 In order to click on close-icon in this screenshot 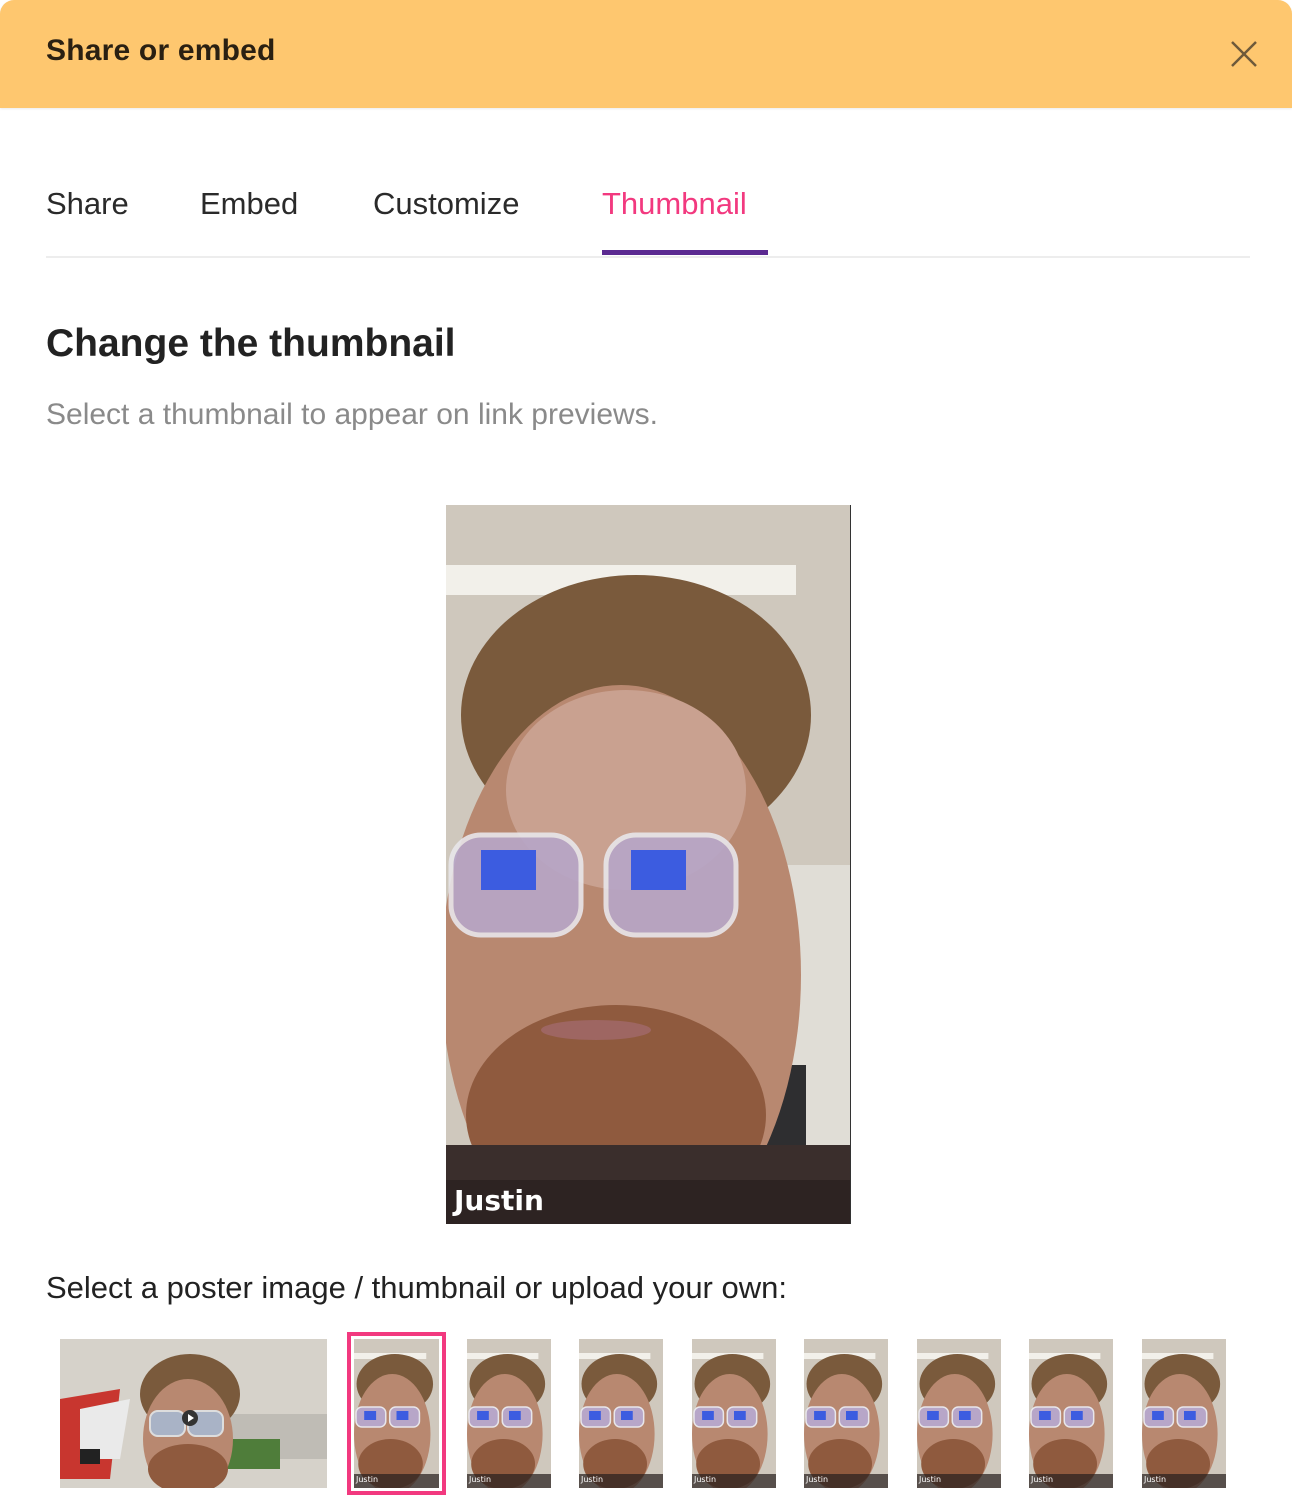, I will do `click(1244, 54)`.